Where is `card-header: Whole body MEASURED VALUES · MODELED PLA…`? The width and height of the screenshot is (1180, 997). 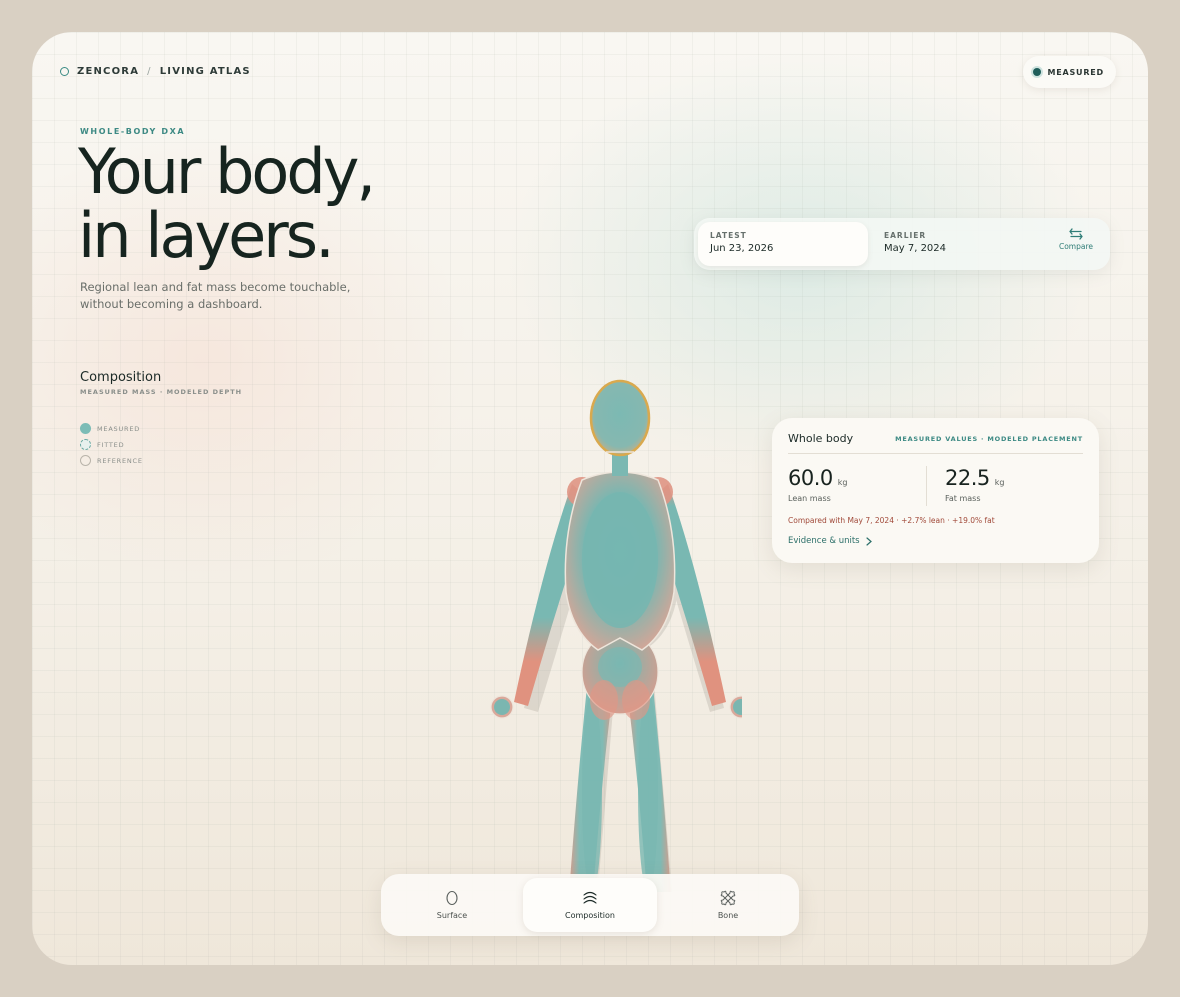 card-header: Whole body MEASURED VALUES · MODELED PLA… is located at coordinates (935, 443).